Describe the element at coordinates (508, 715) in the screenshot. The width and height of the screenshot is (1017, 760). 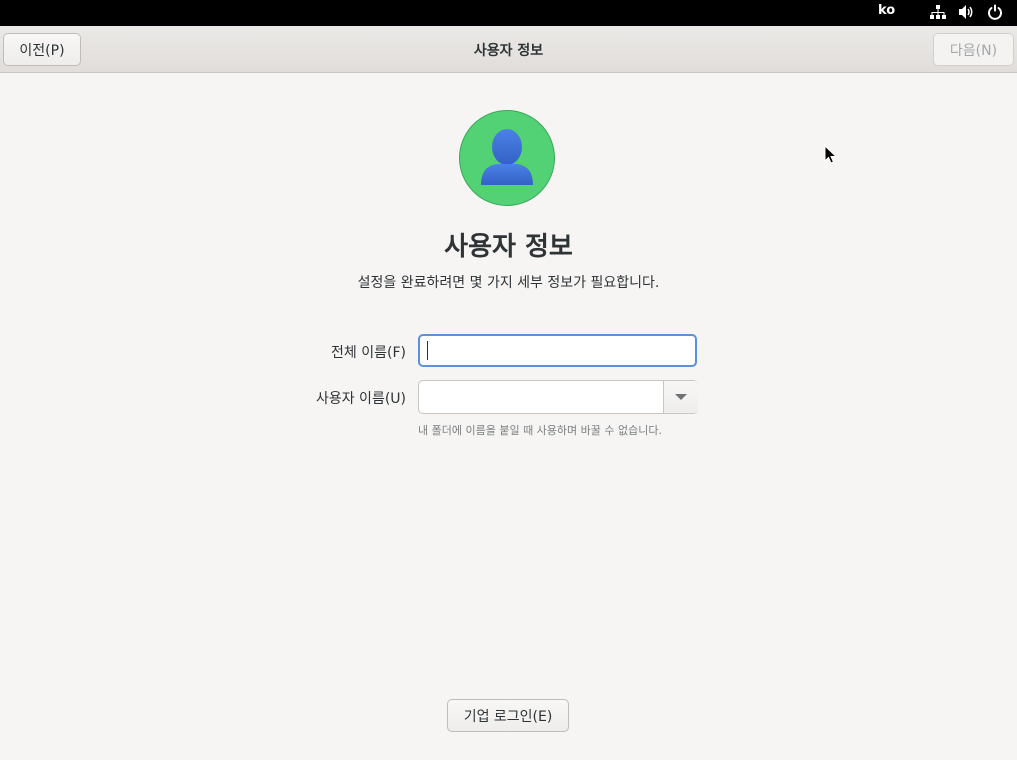
I see `enterprise-login-button: 기업 로그인(E)` at that location.